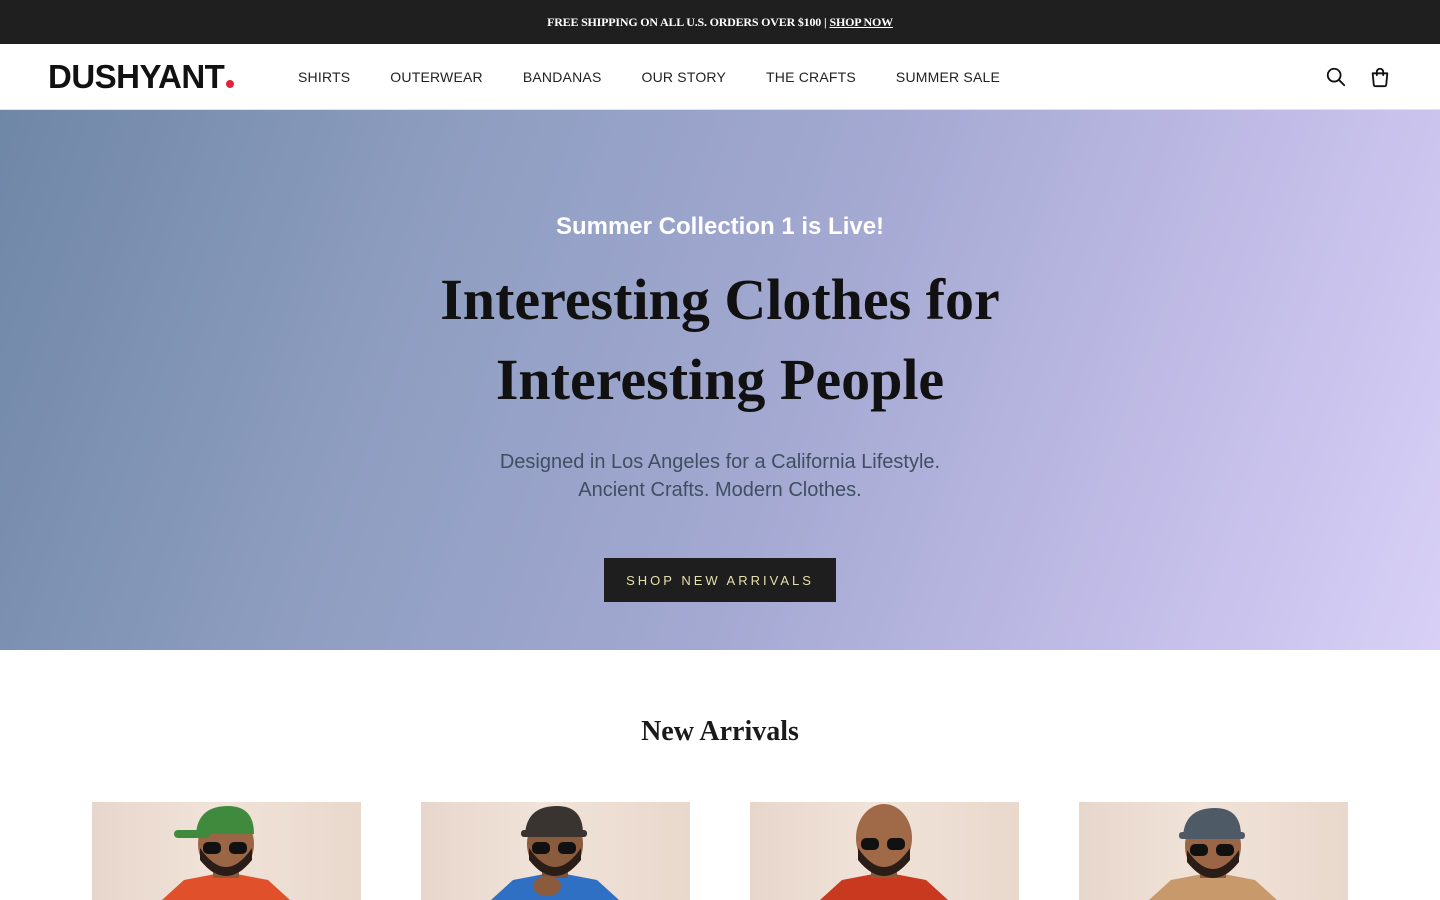 Image resolution: width=1440 pixels, height=900 pixels. Describe the element at coordinates (562, 77) in the screenshot. I see `nav-item-bandanas: BANDANAS` at that location.